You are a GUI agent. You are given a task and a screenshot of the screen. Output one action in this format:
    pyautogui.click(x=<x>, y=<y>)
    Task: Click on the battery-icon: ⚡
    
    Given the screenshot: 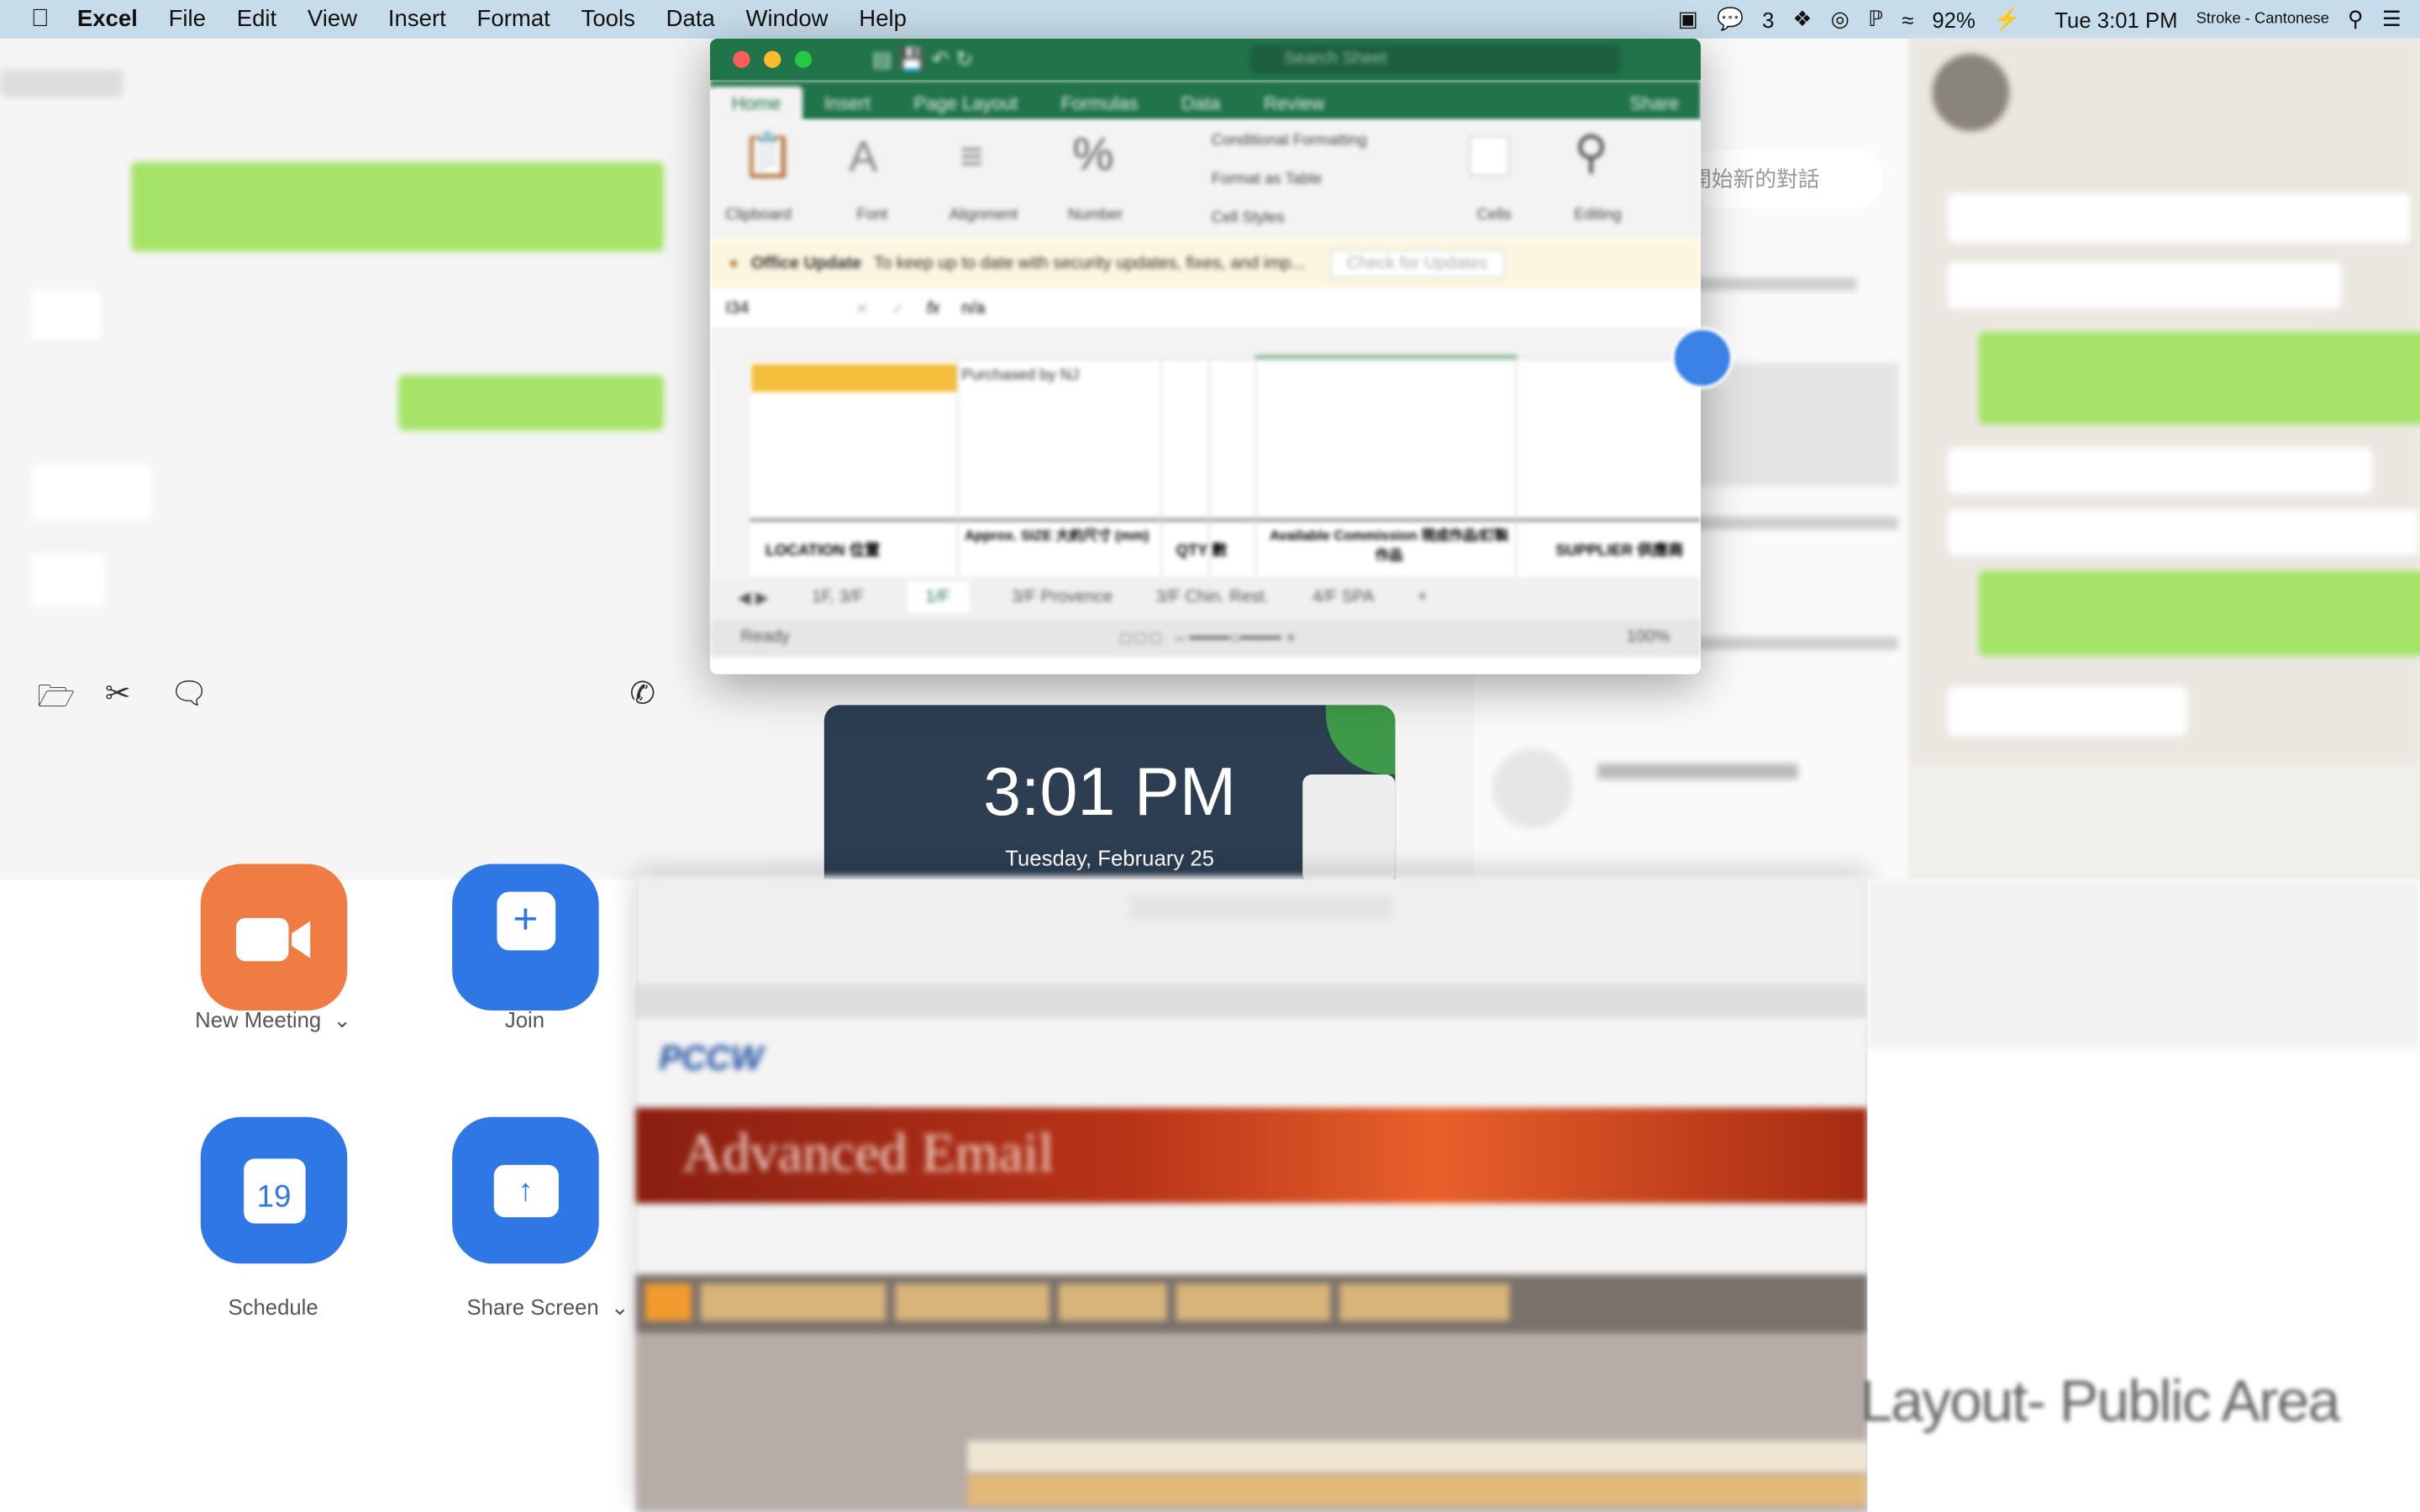 What is the action you would take?
    pyautogui.click(x=2007, y=18)
    